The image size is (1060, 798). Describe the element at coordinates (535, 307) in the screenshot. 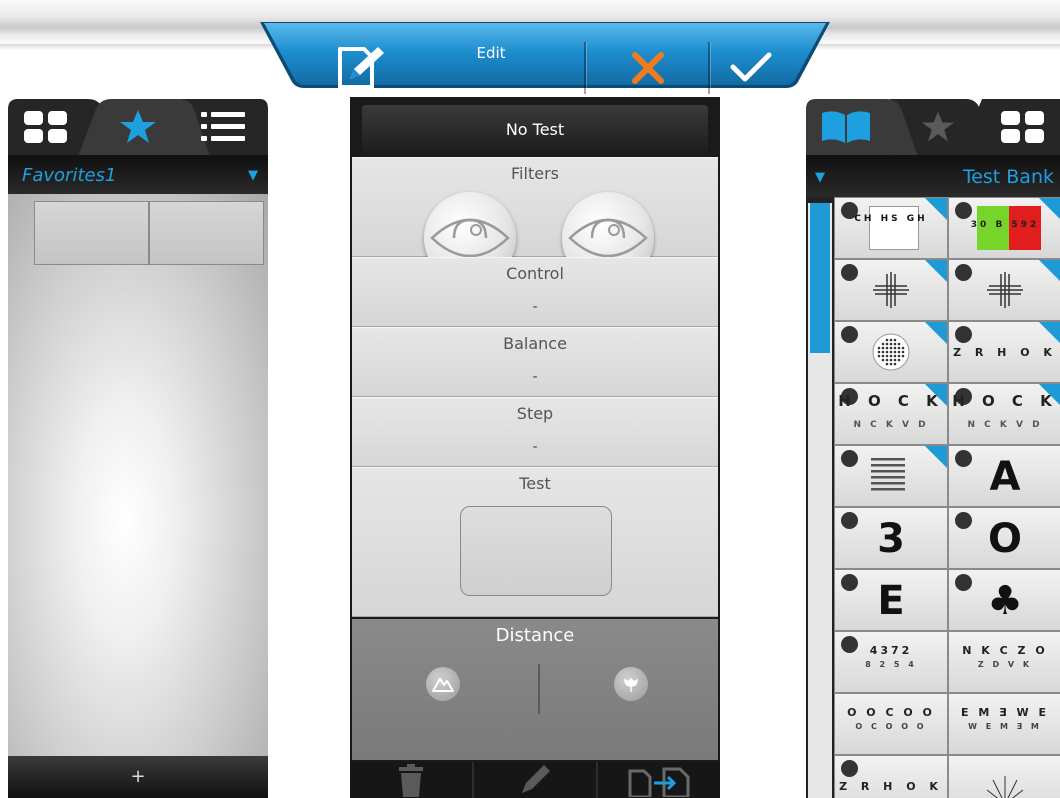

I see `control-value: -` at that location.